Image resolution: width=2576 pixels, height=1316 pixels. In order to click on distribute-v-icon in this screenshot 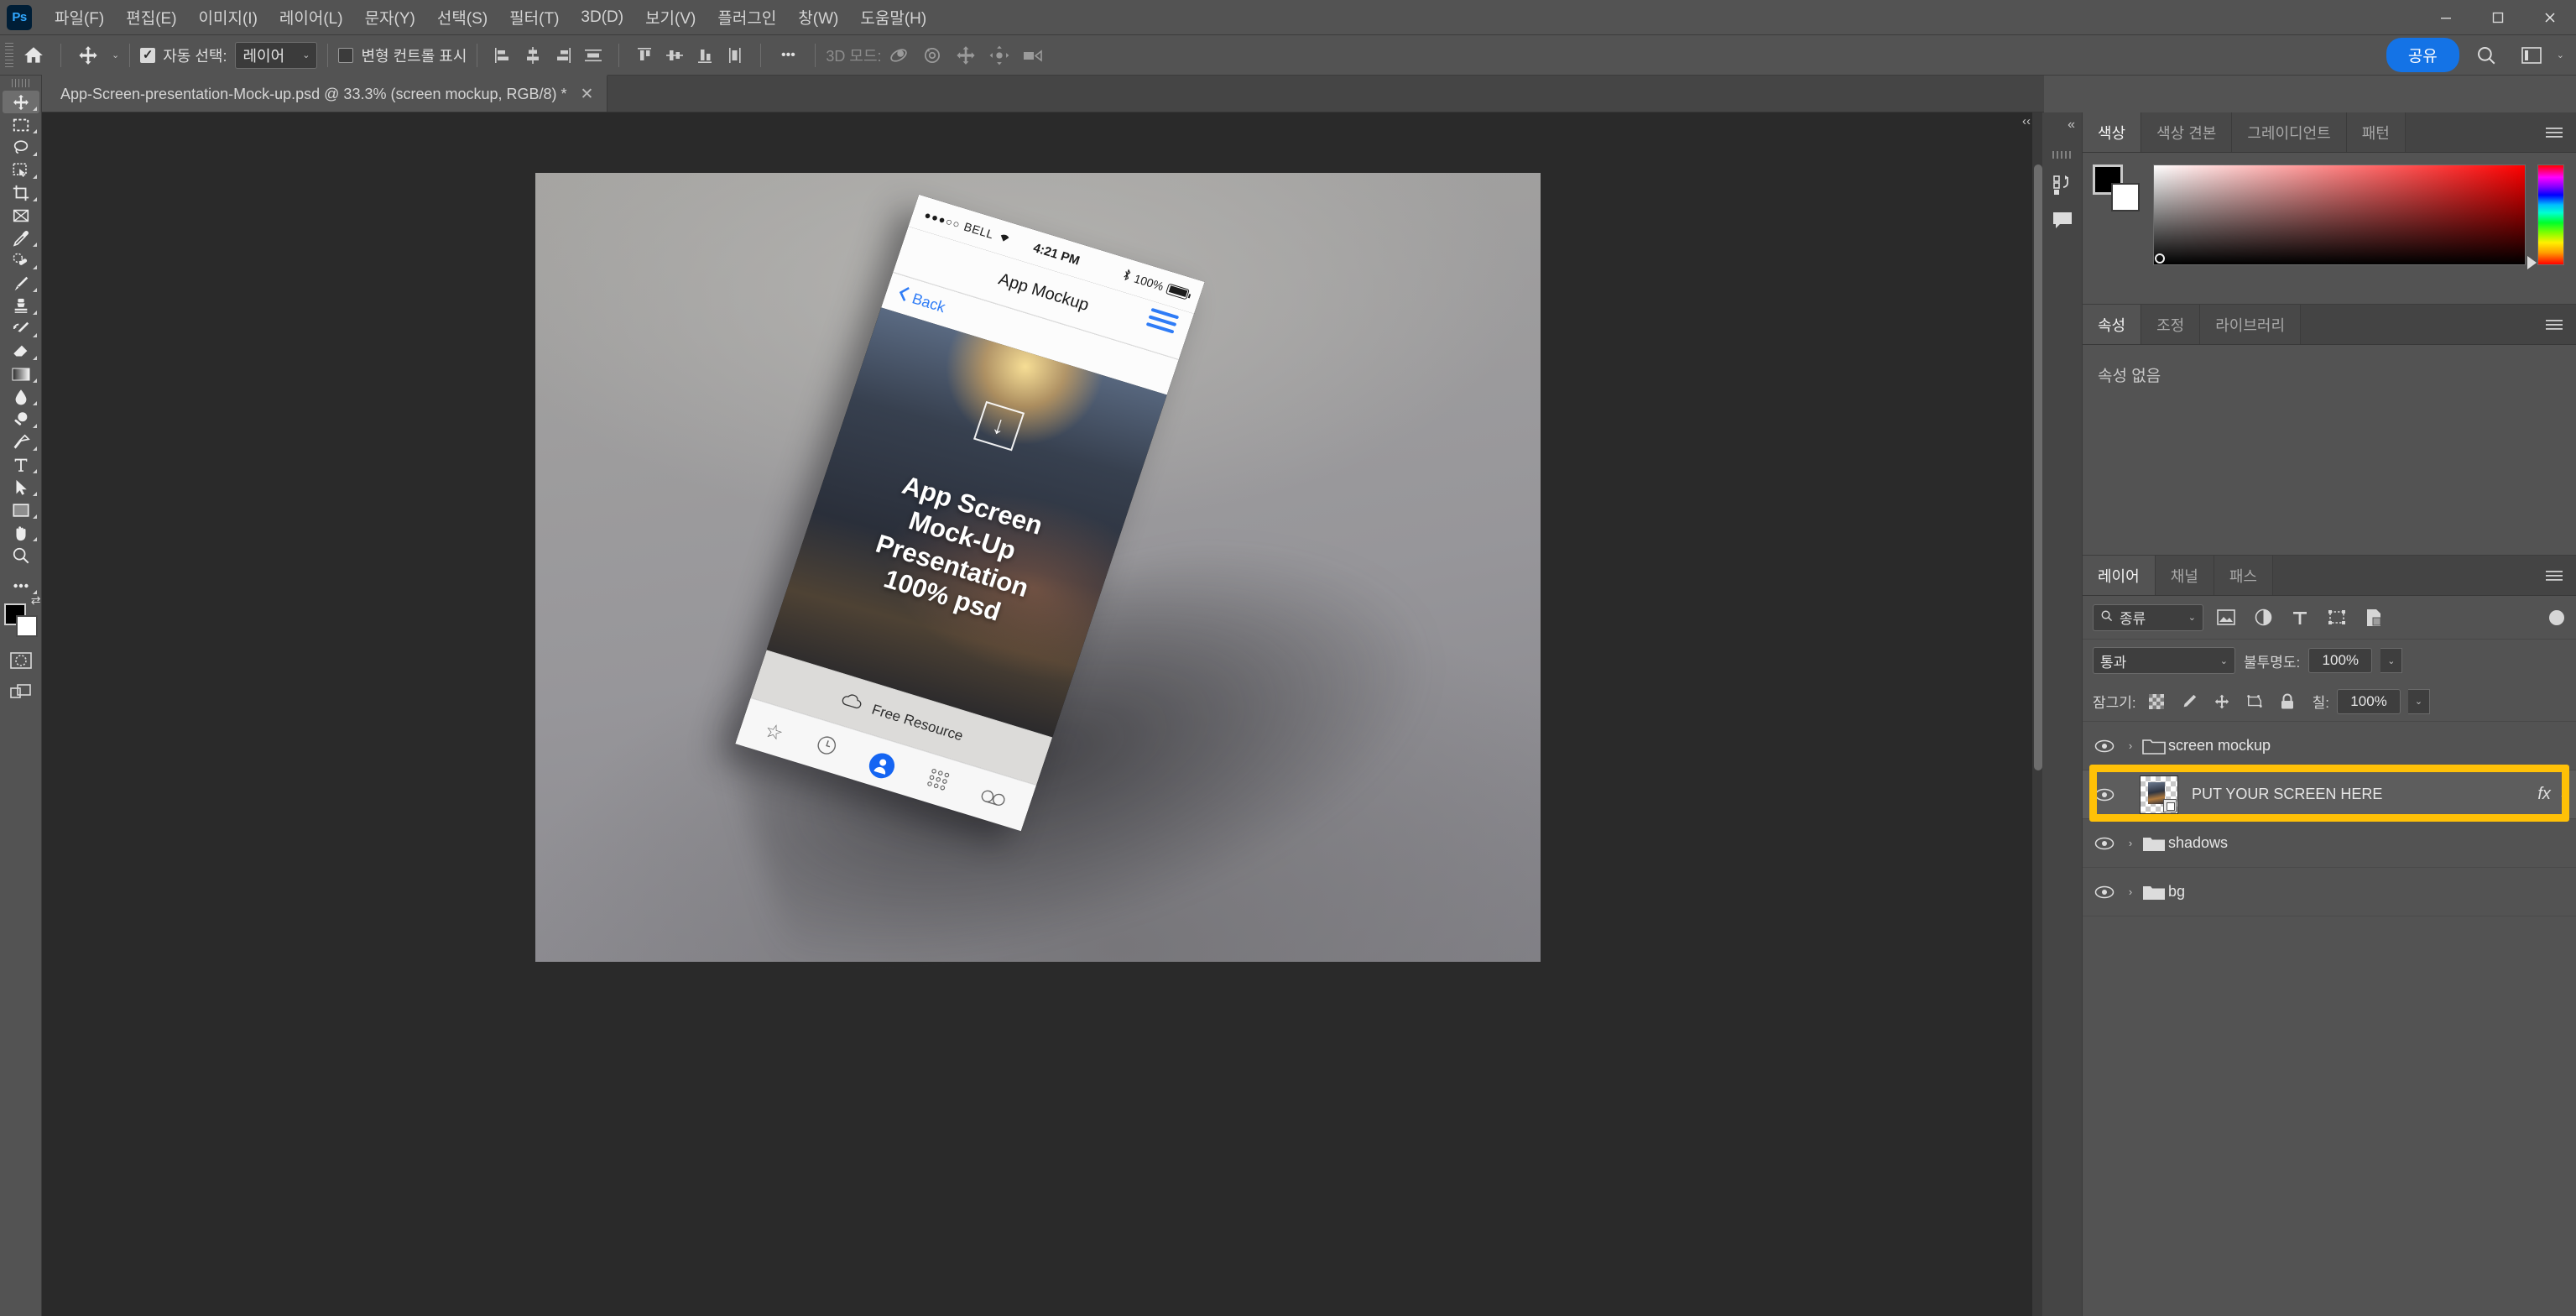, I will do `click(735, 55)`.